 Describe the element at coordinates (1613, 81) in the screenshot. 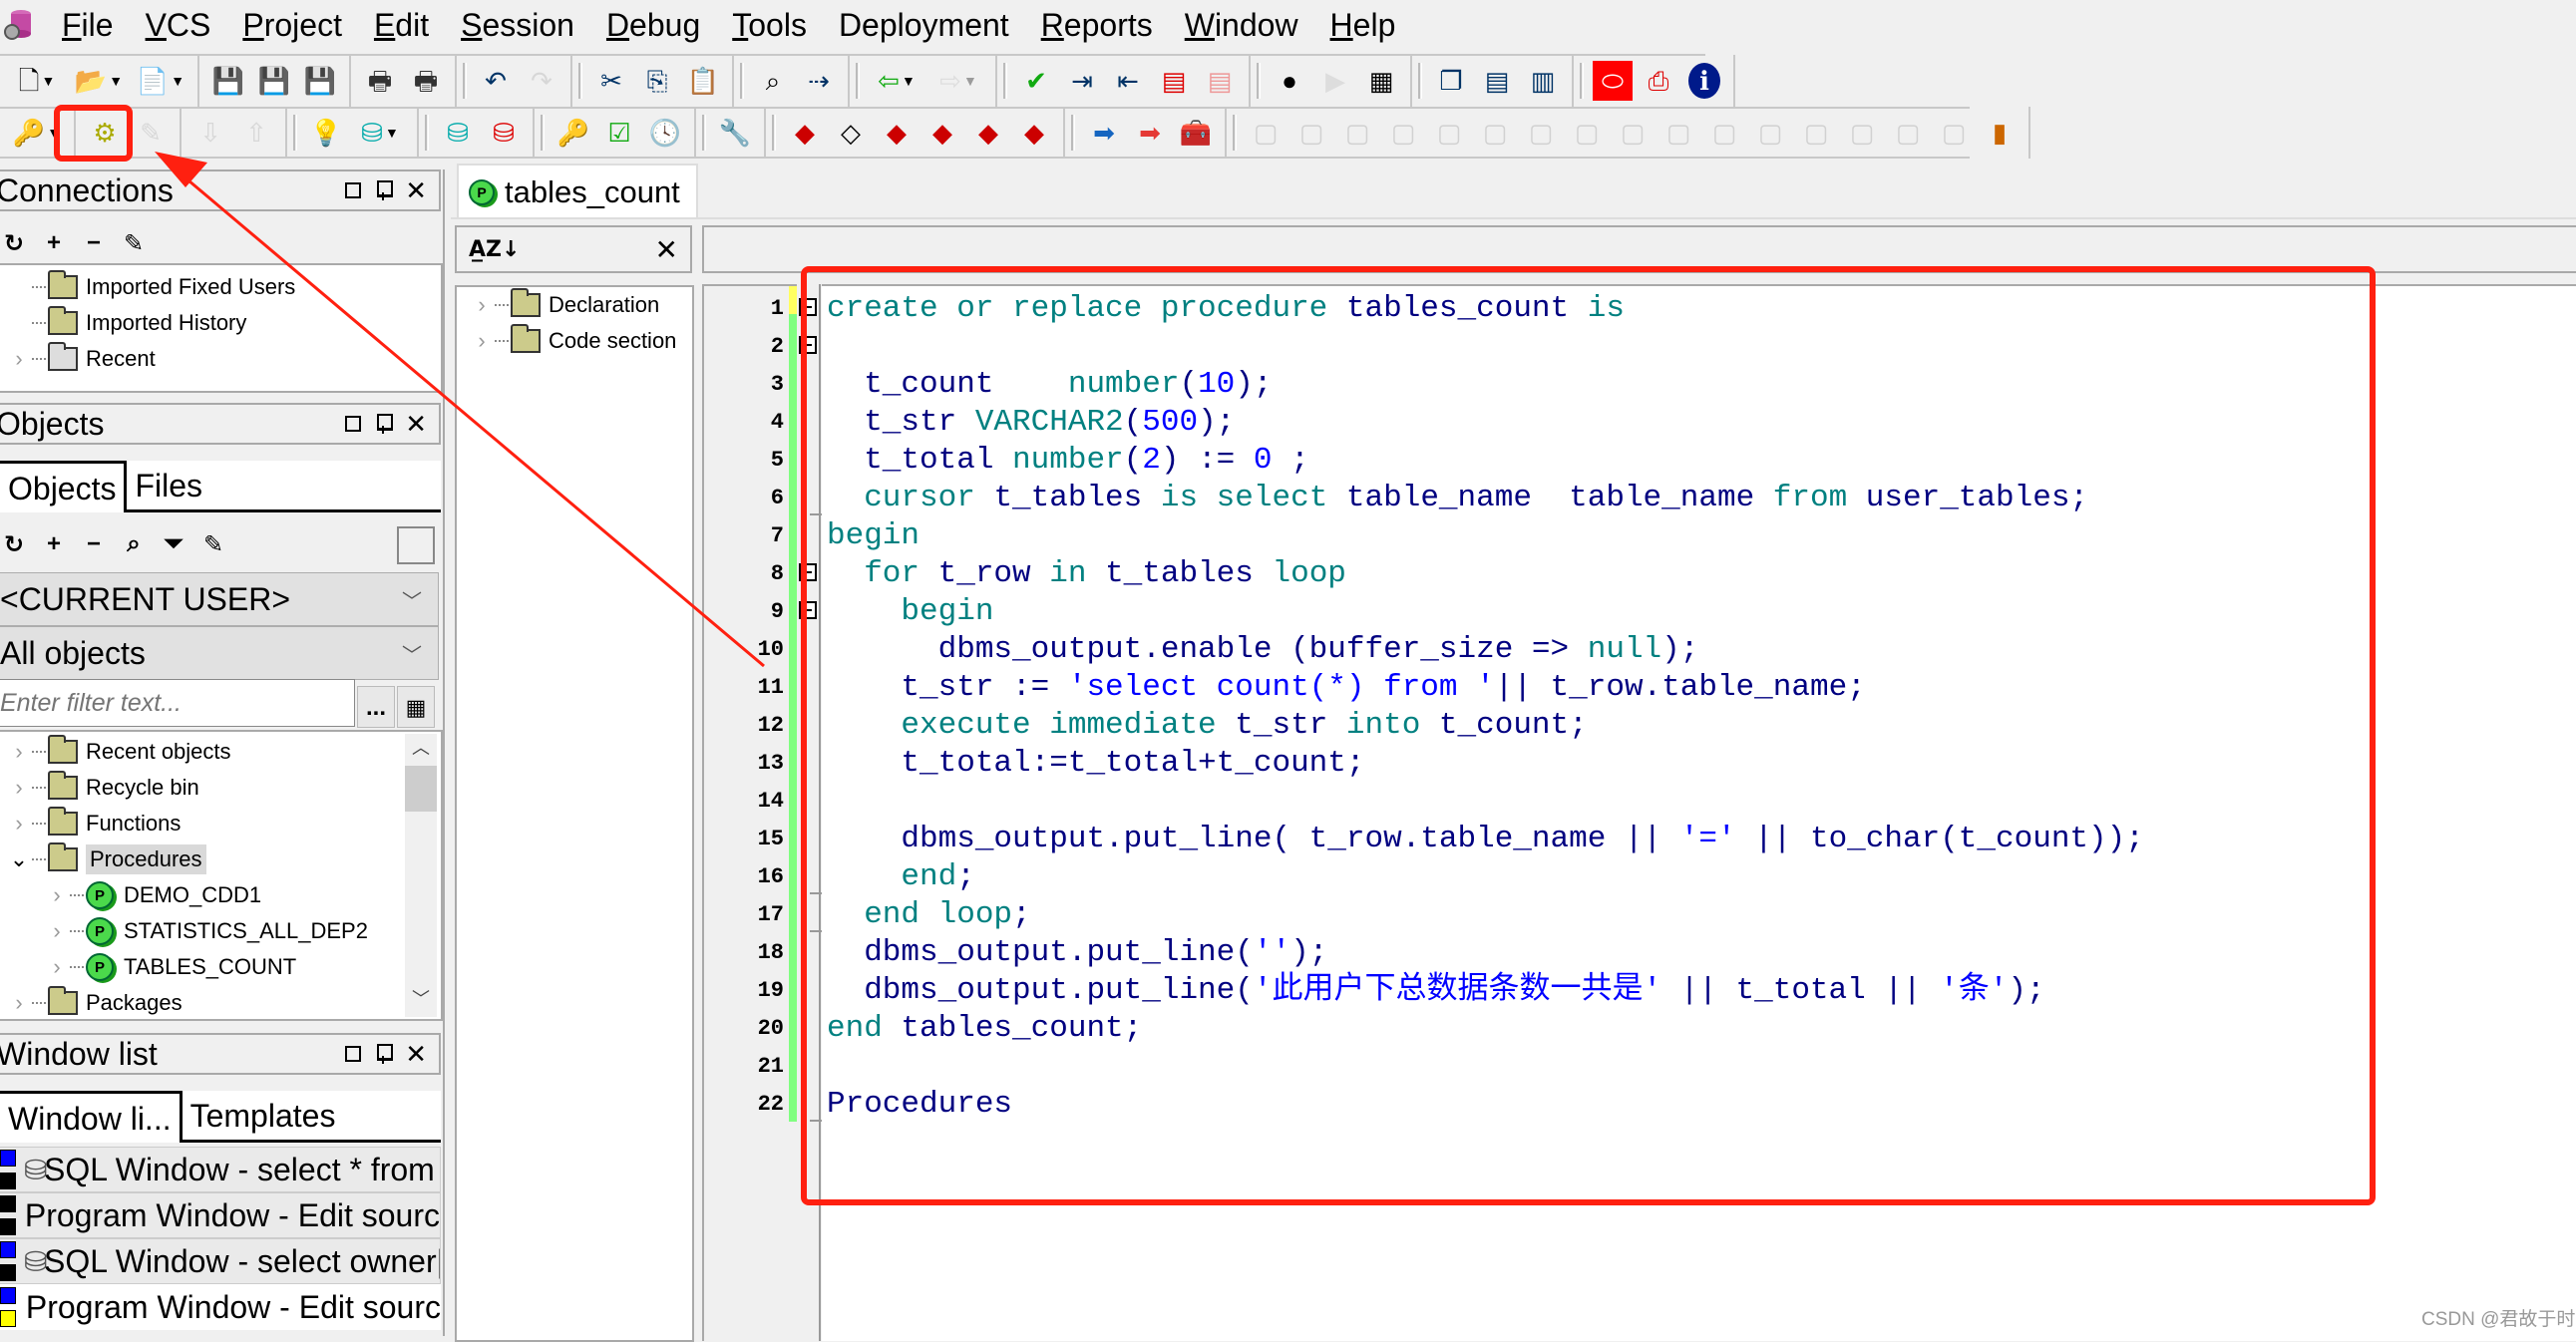

I see `oracle-button: ⬭` at that location.